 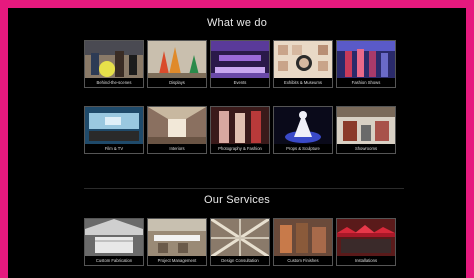 I want to click on tile-custom-finishes: Custom Finishes, so click(x=303, y=242).